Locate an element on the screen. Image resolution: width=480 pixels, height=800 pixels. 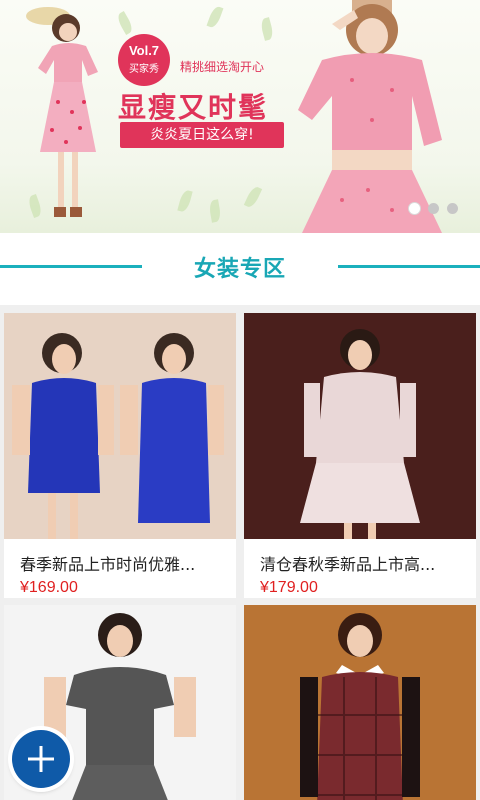
banner-headline: 显瘦又时髦 is located at coordinates (193, 107).